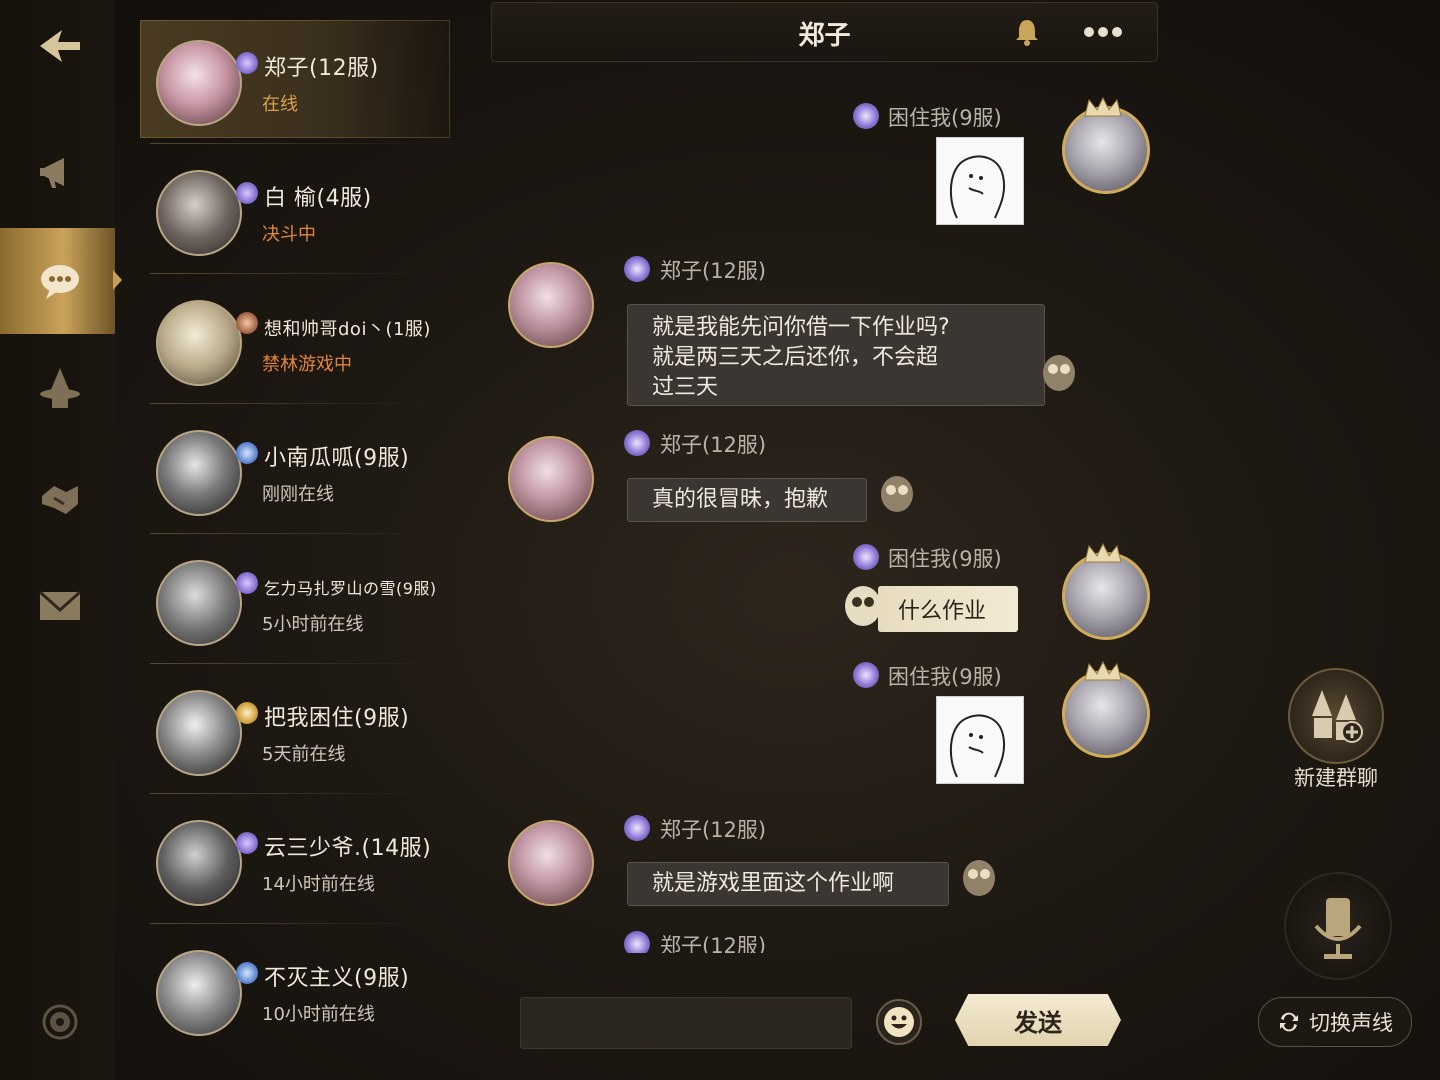 The image size is (1440, 1080). I want to click on message-line: 过三天, so click(685, 387).